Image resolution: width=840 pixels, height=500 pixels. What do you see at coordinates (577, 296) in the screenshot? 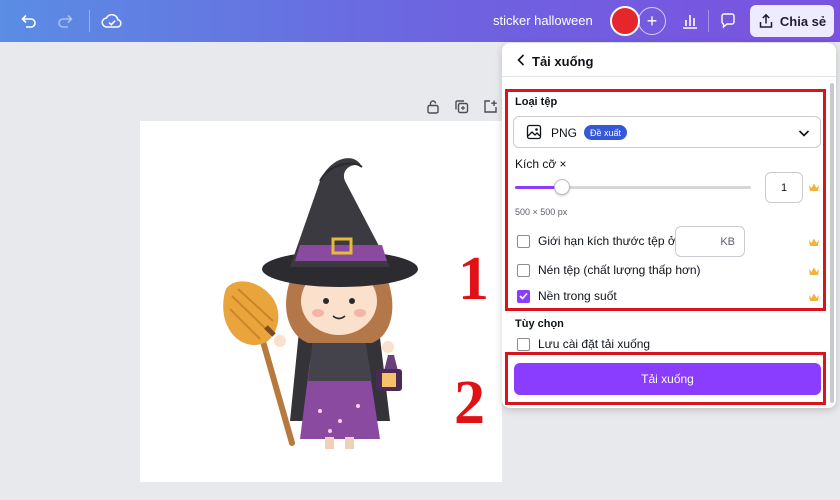
I see `transparent-bg-label: Nền trong suốt` at bounding box center [577, 296].